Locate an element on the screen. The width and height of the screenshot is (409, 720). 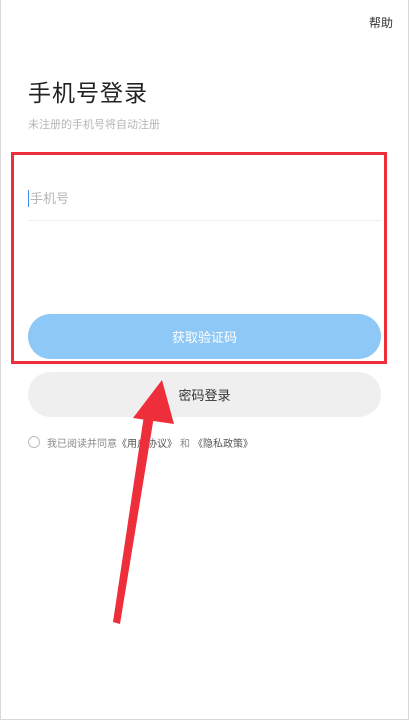
agreement-checkbox is located at coordinates (34, 442).